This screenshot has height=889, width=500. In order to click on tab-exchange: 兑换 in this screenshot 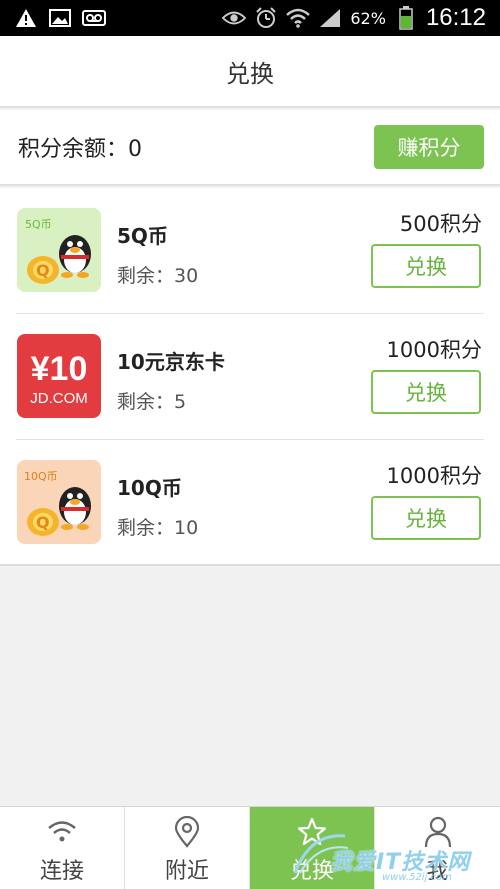, I will do `click(312, 848)`.